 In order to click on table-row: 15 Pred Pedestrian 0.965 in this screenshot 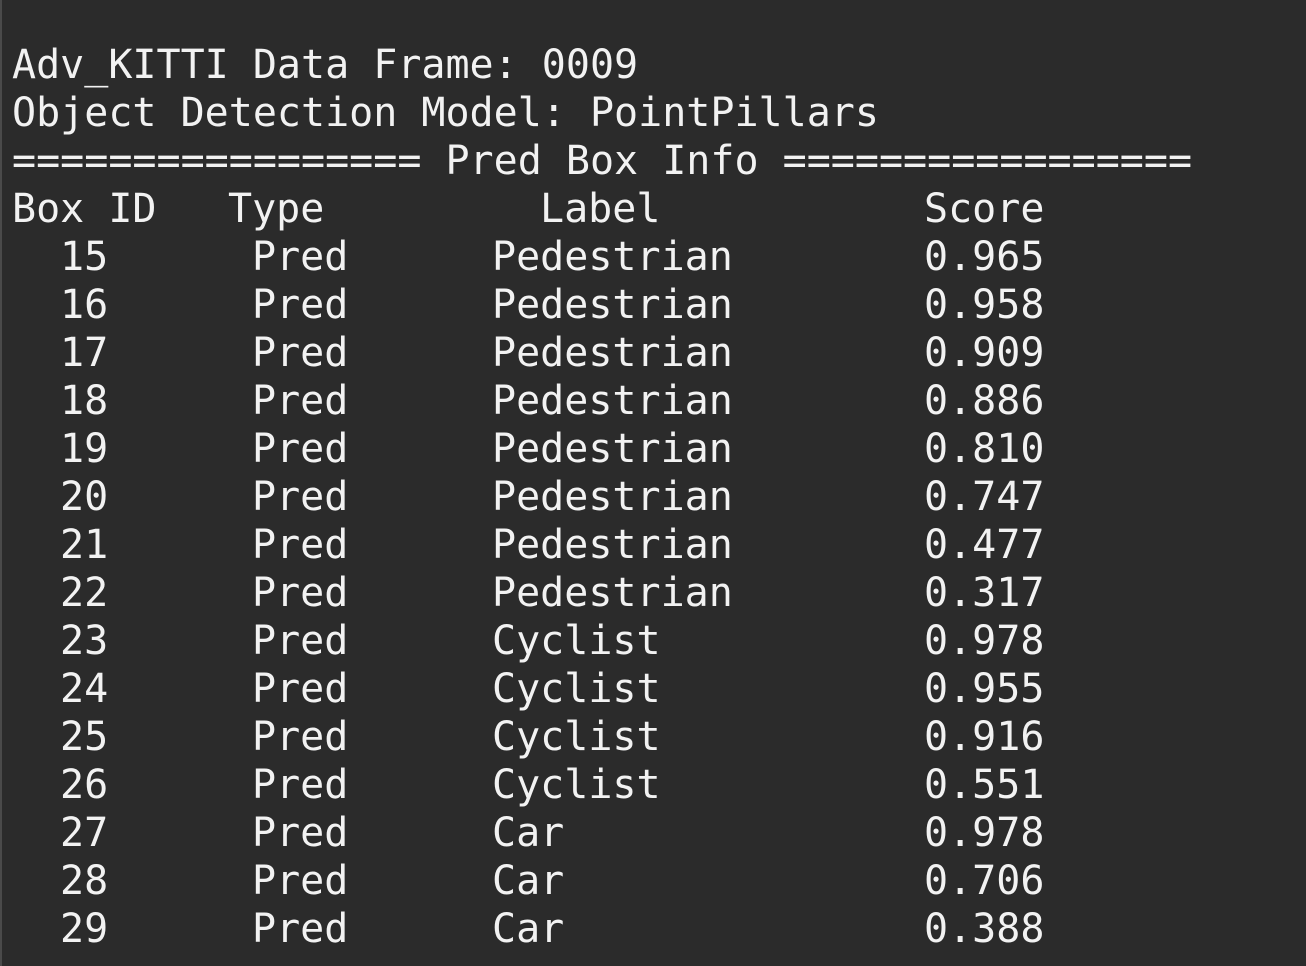, I will do `click(654, 257)`.